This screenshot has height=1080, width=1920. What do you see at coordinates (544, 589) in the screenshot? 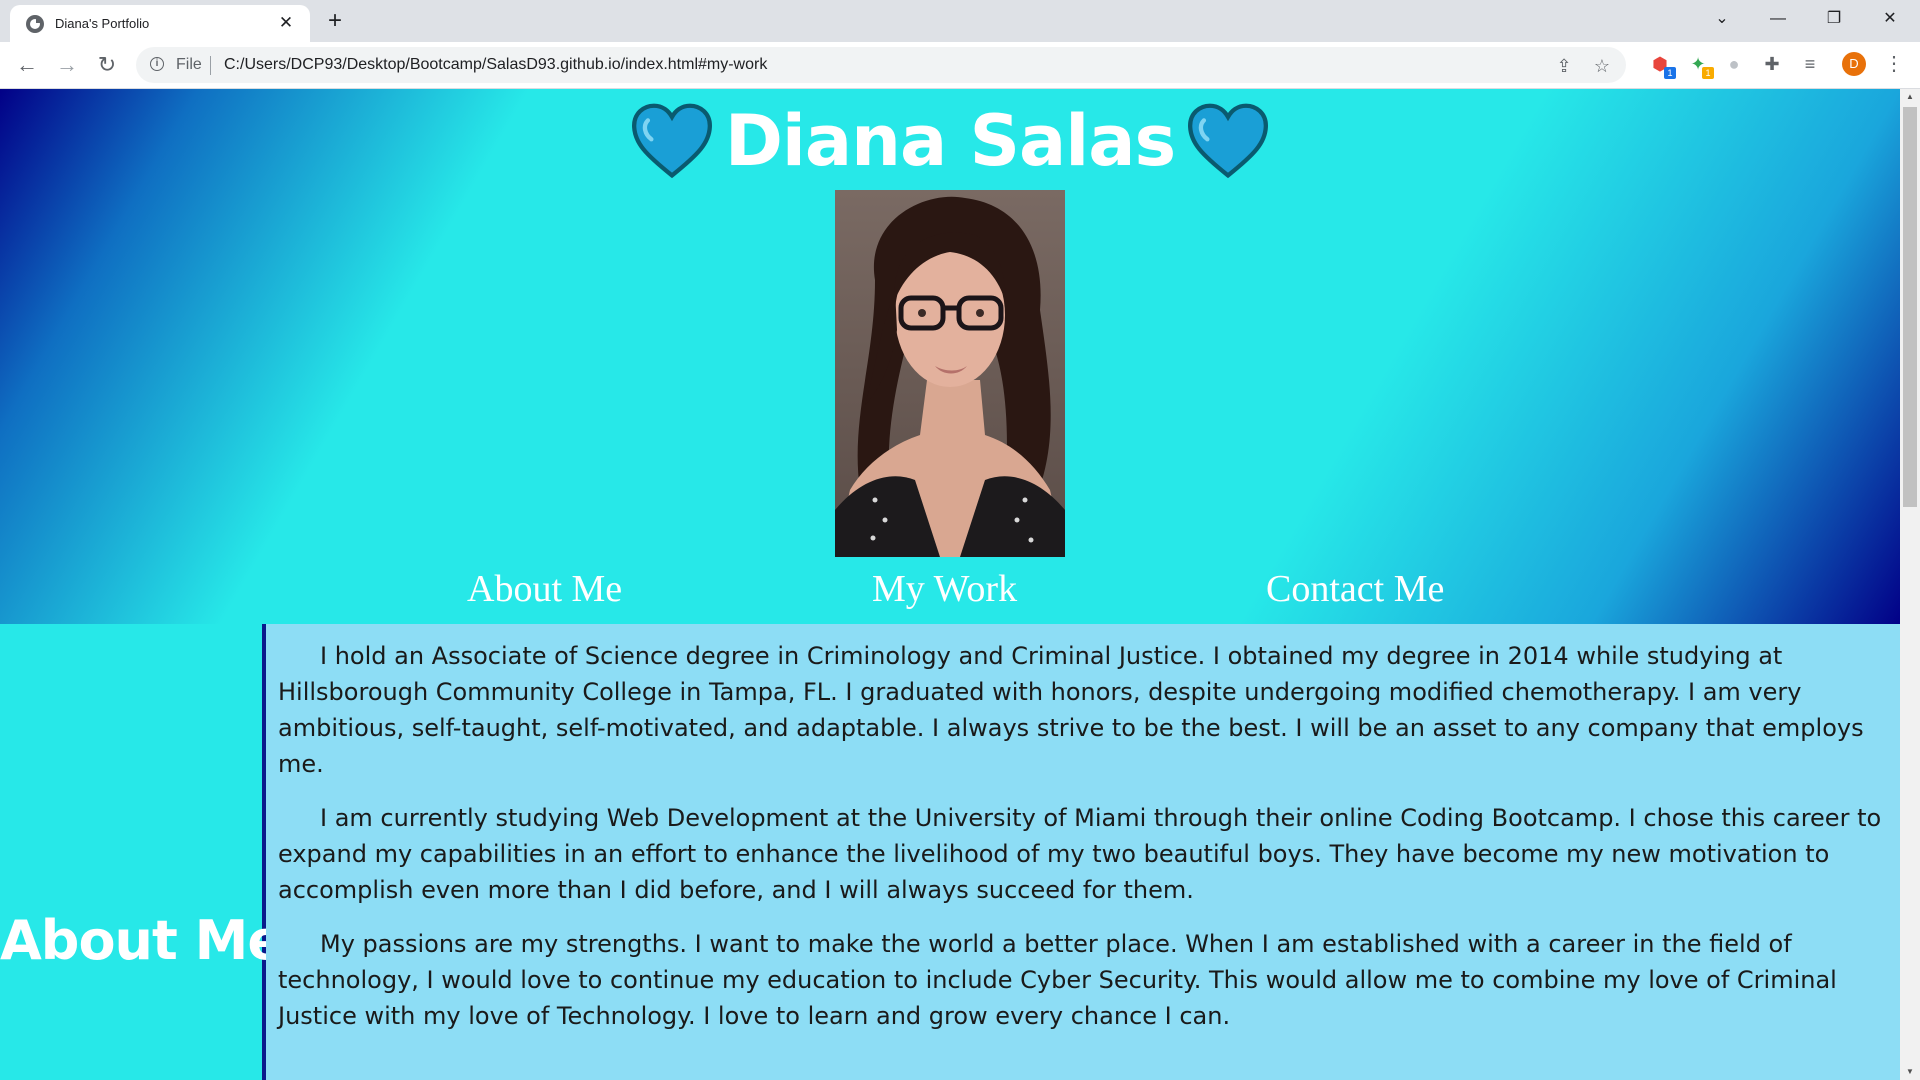
I see `nav-about-me: About Me` at bounding box center [544, 589].